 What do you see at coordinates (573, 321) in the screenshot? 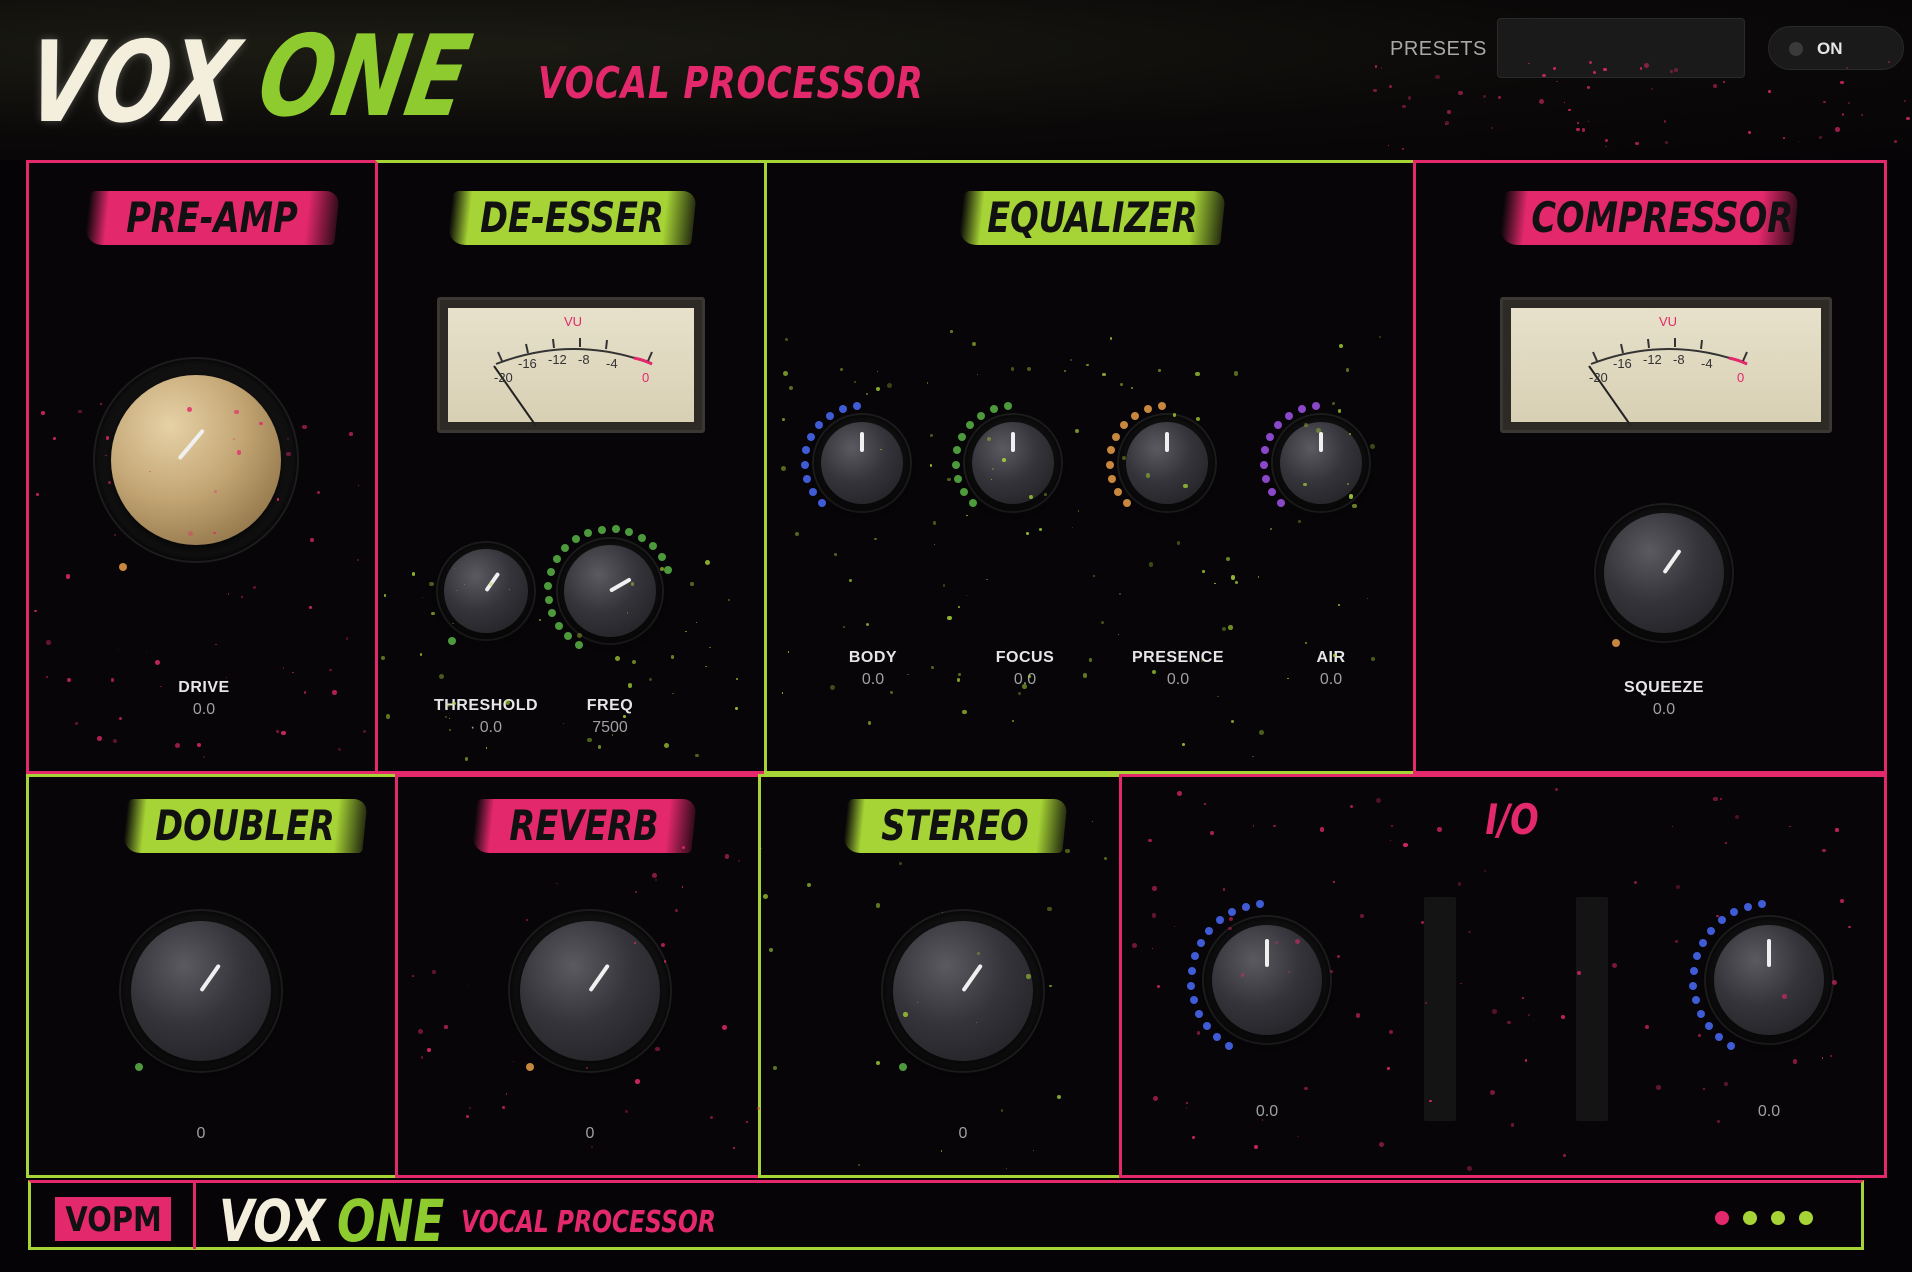
I see `deesser-vu-label: VU` at bounding box center [573, 321].